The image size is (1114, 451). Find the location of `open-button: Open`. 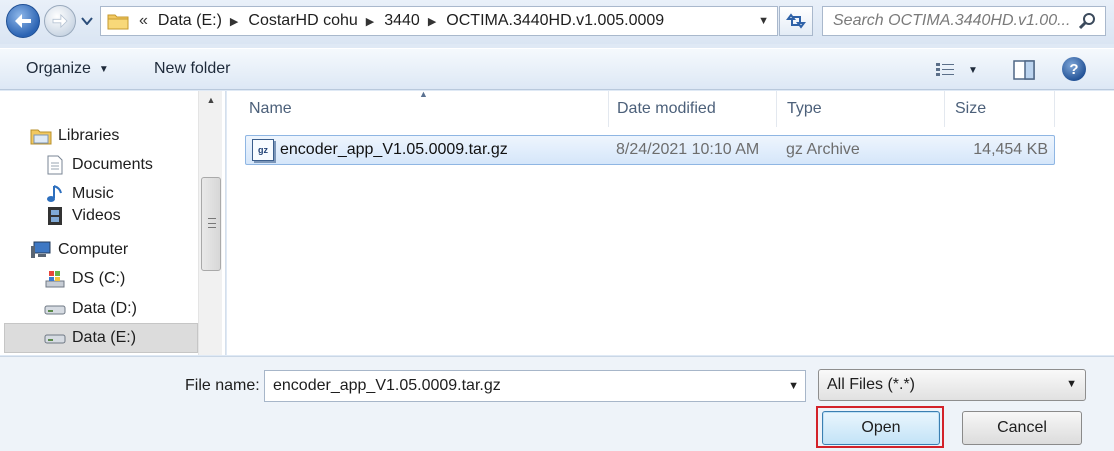

open-button: Open is located at coordinates (881, 428).